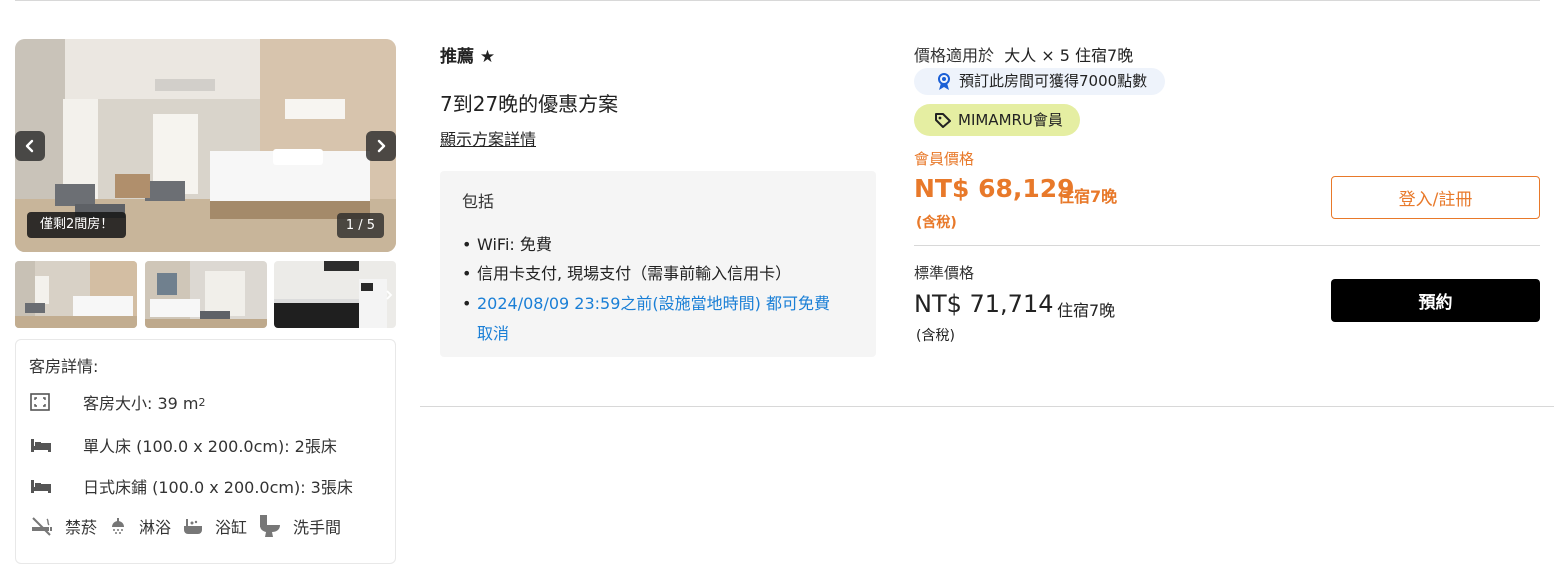 This screenshot has height=580, width=1554. I want to click on futon-row: 日式床鋪 (100.0 x 200.0cm): 3張床, so click(191, 486).